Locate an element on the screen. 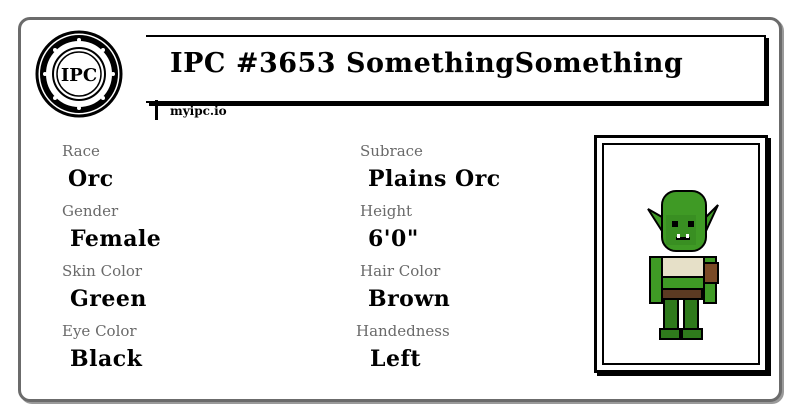 Image resolution: width=800 pixels, height=418 pixels. hair-color-value: Brown is located at coordinates (409, 299).